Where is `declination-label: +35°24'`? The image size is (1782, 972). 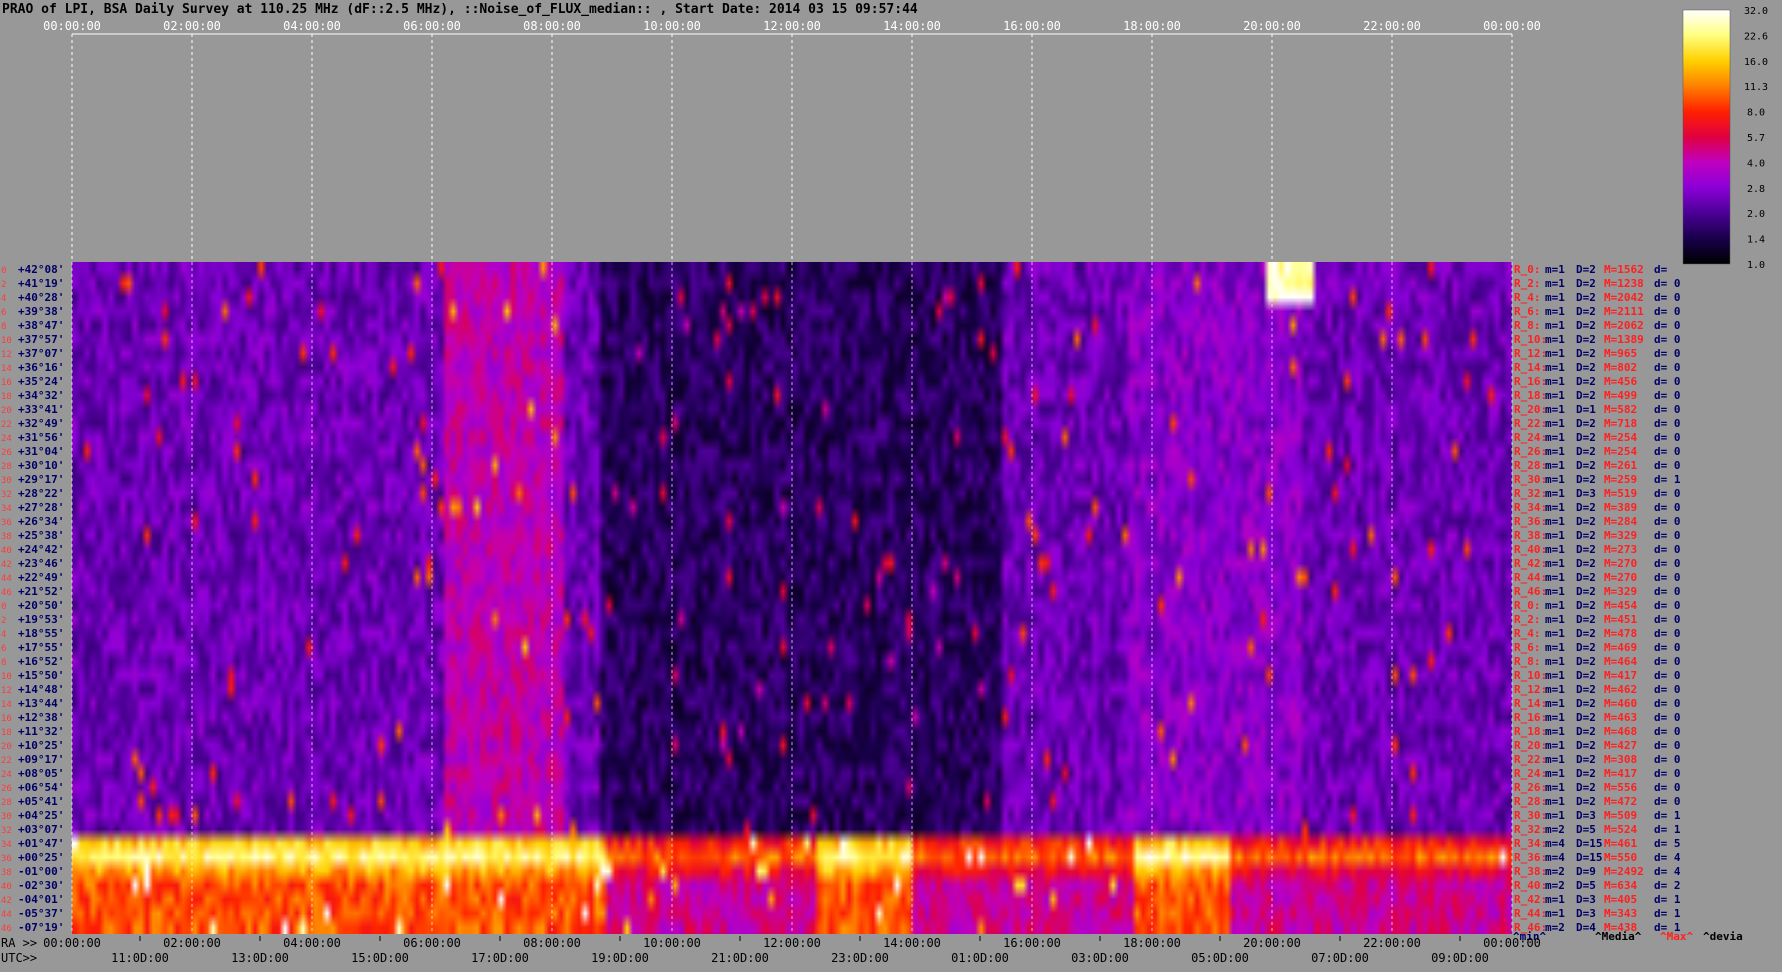 declination-label: +35°24' is located at coordinates (41, 381).